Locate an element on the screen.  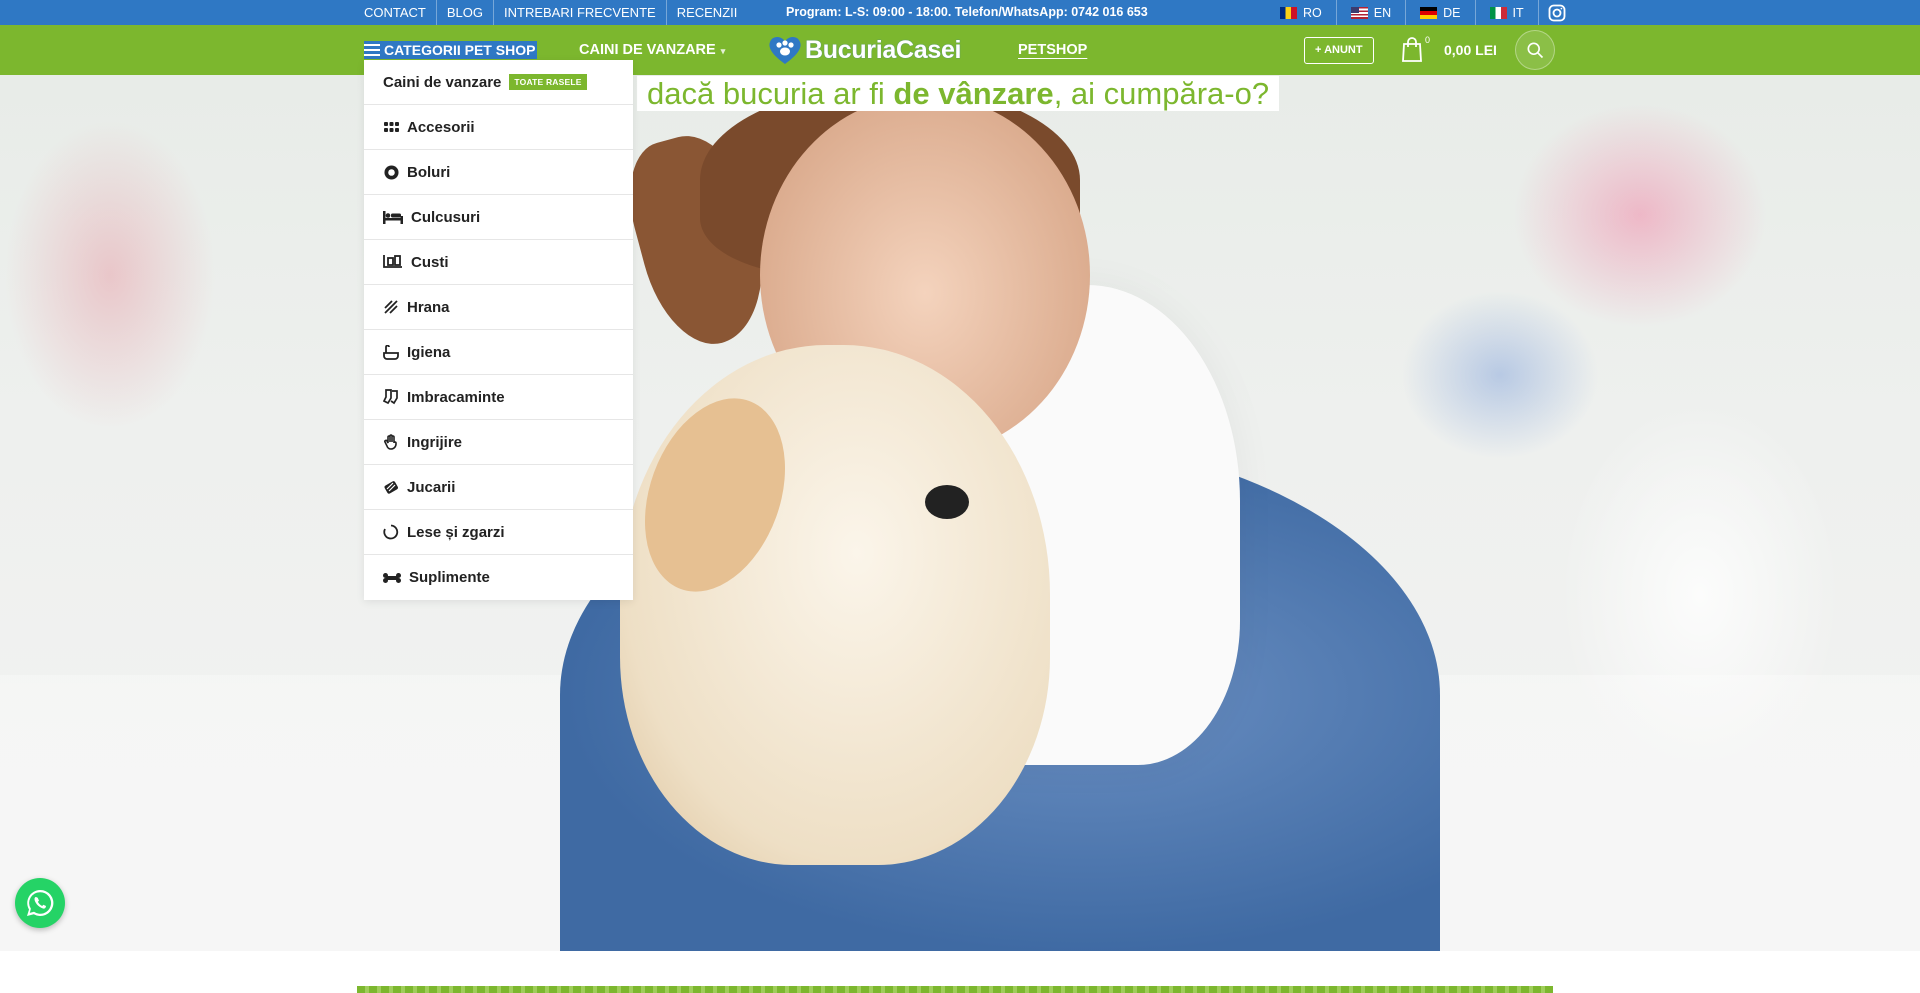
menu-item-label: Custi is located at coordinates (430, 262).